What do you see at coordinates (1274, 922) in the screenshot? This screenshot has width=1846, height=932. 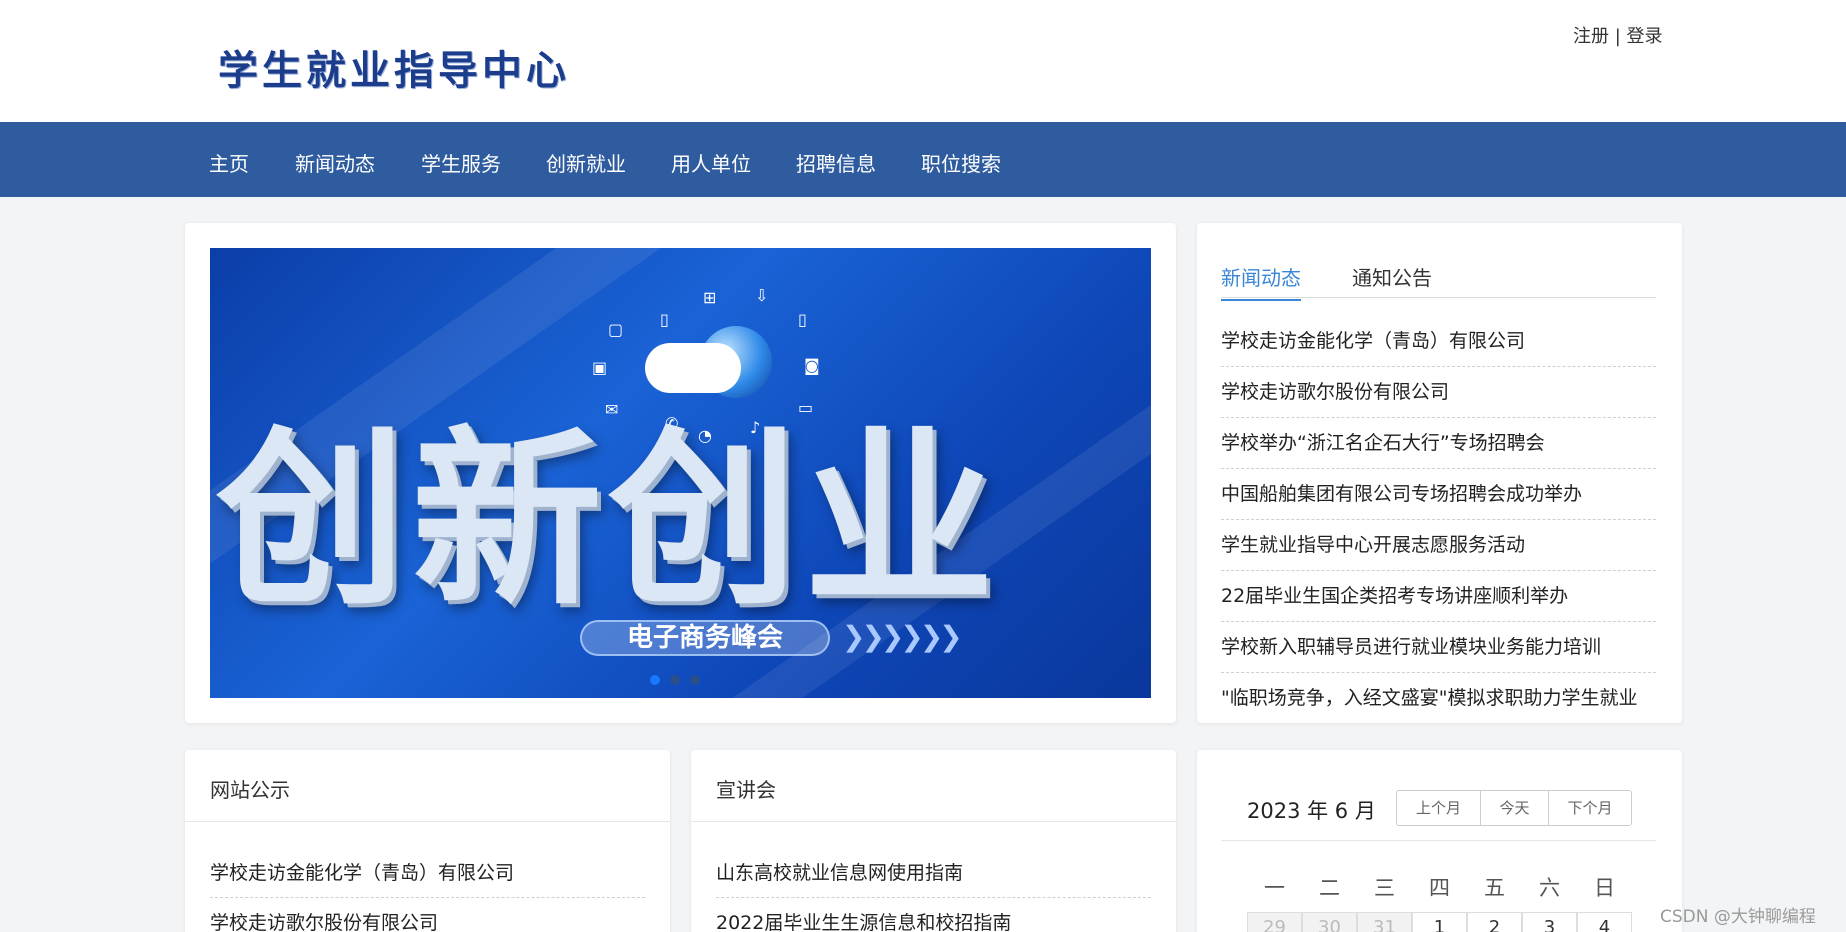 I see `calendar-day: 29` at bounding box center [1274, 922].